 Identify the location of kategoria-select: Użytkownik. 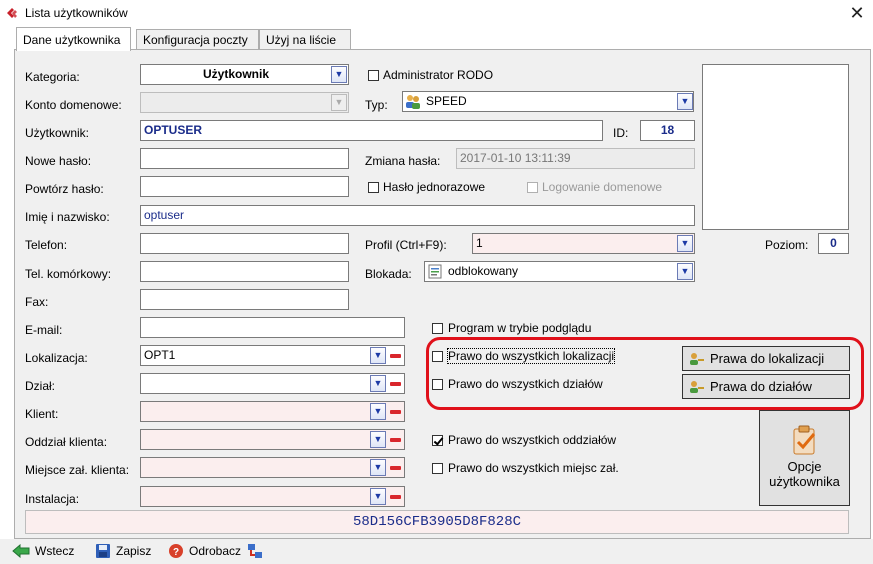
(244, 74).